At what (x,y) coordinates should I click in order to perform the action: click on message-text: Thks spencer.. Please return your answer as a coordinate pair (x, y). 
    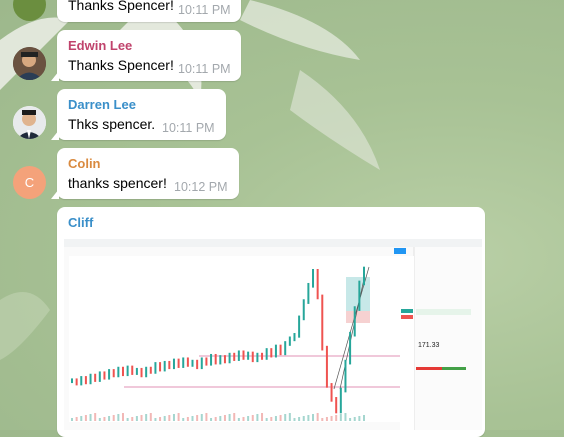
    Looking at the image, I should click on (112, 124).